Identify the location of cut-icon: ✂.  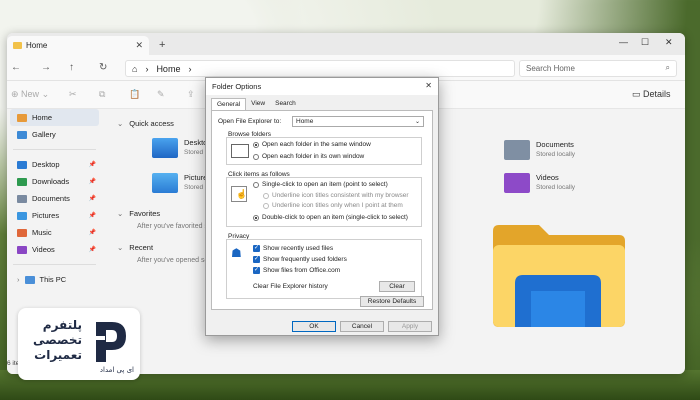
(73, 94).